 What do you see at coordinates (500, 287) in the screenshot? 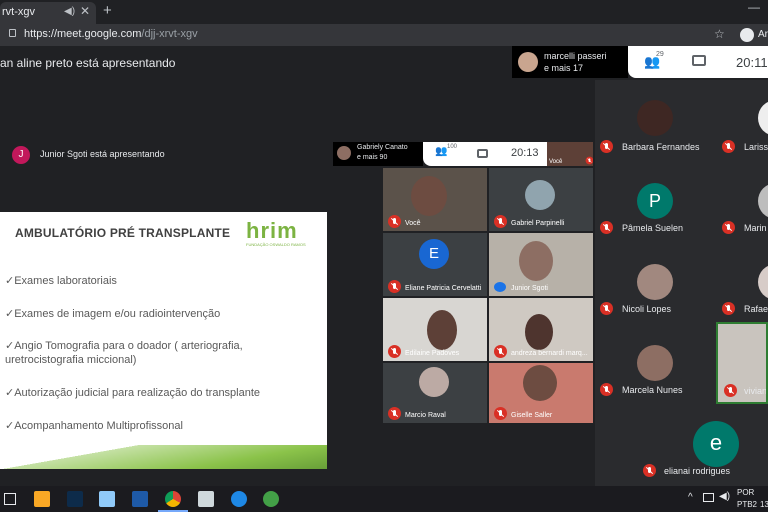
I see `speaking-indicator` at bounding box center [500, 287].